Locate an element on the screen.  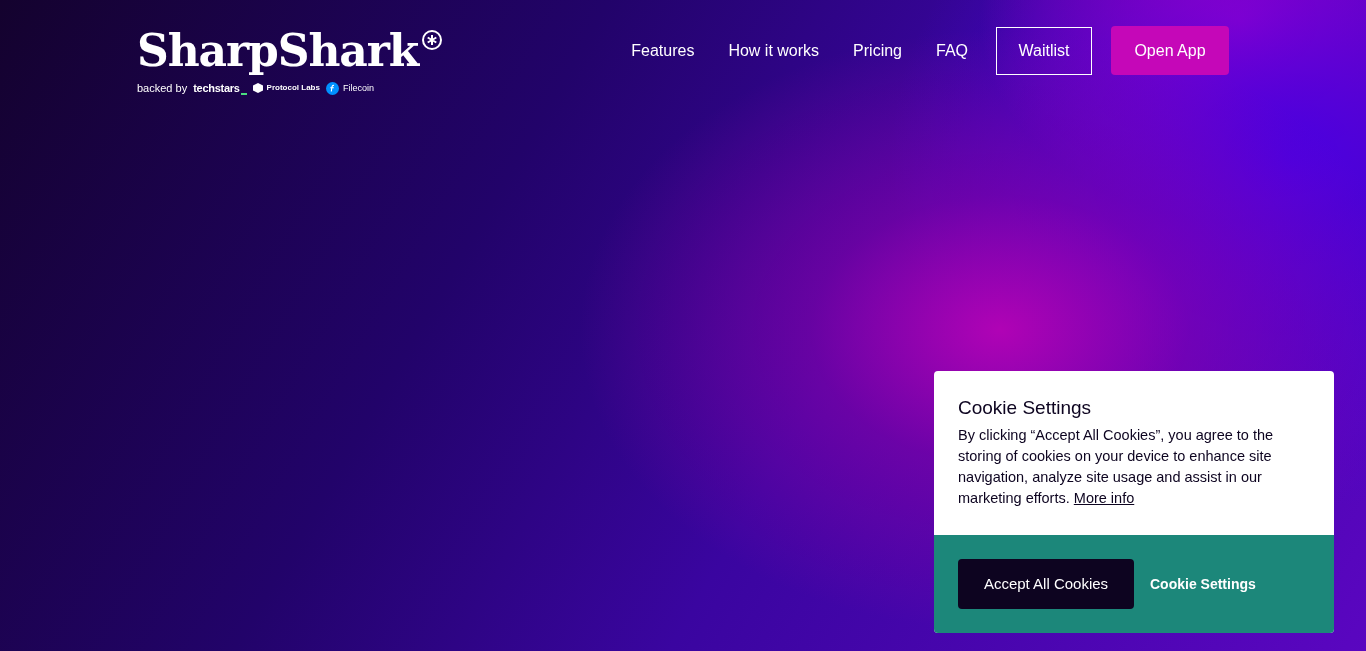
accept-cookies-button: Accept All Cookies is located at coordinates (1046, 584).